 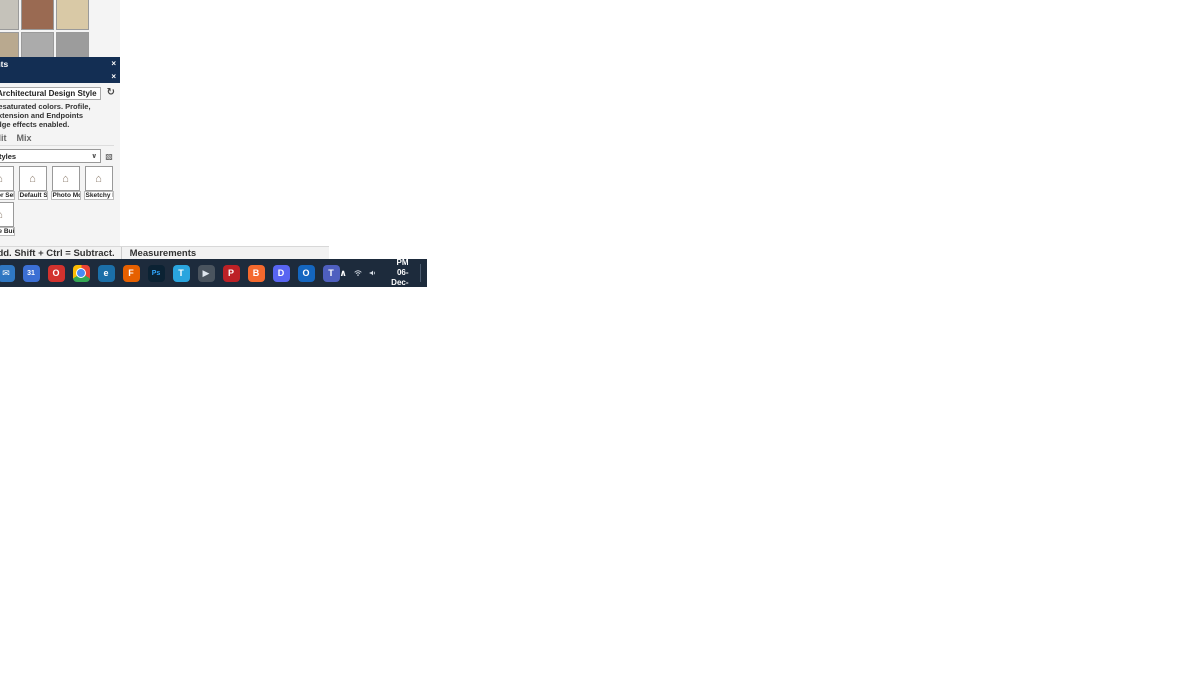 I want to click on tray-chevron-icon: ∧, so click(x=343, y=273).